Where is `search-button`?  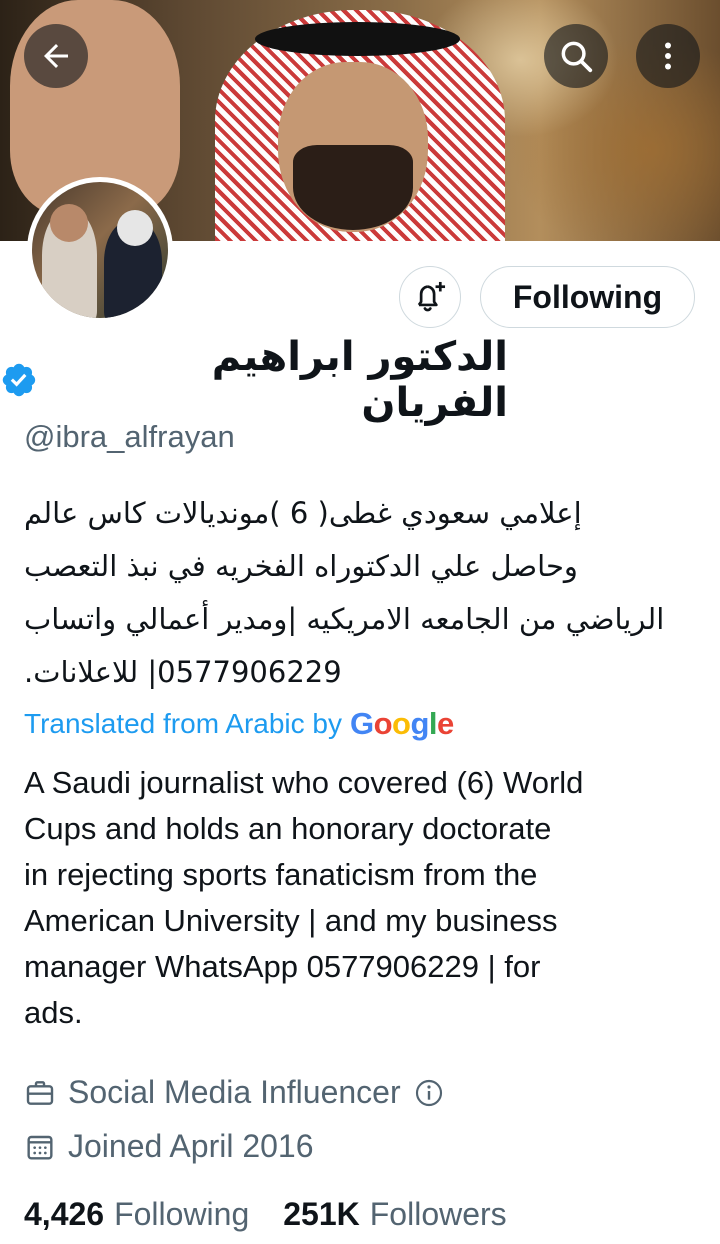
search-button is located at coordinates (576, 56).